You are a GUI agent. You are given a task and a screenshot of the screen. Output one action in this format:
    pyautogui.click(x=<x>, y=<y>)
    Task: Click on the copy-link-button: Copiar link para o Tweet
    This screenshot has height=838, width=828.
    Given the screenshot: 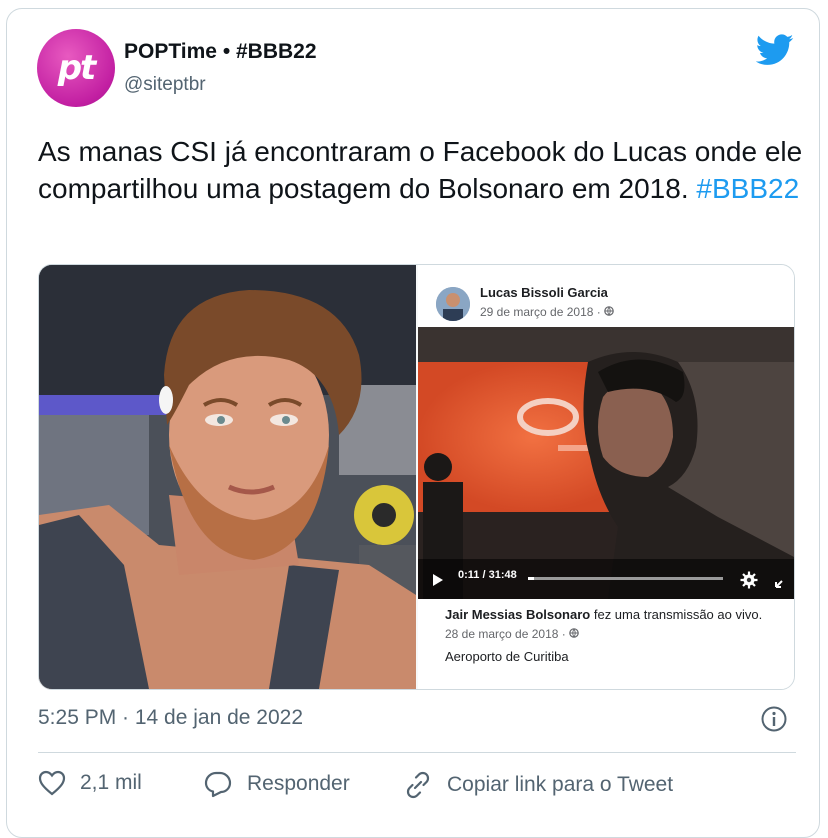 What is the action you would take?
    pyautogui.click(x=538, y=785)
    